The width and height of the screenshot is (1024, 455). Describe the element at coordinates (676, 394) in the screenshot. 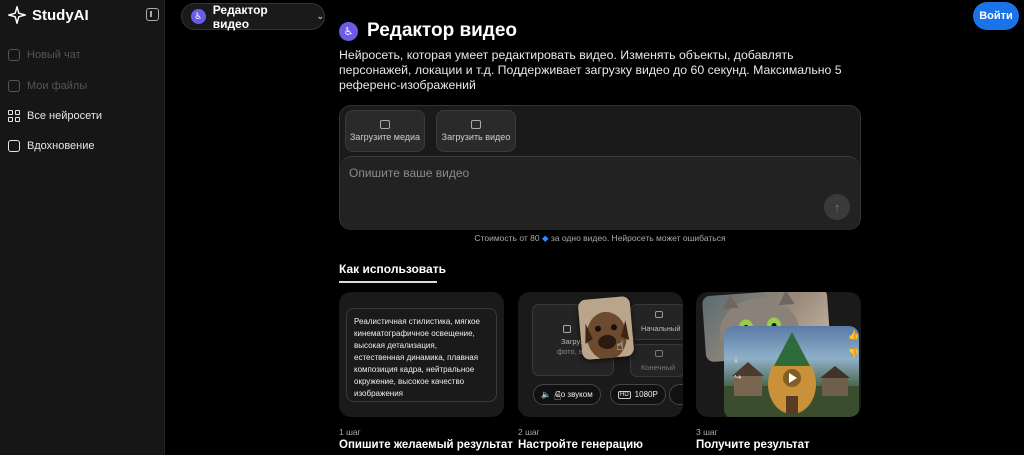

I see `more-options` at that location.